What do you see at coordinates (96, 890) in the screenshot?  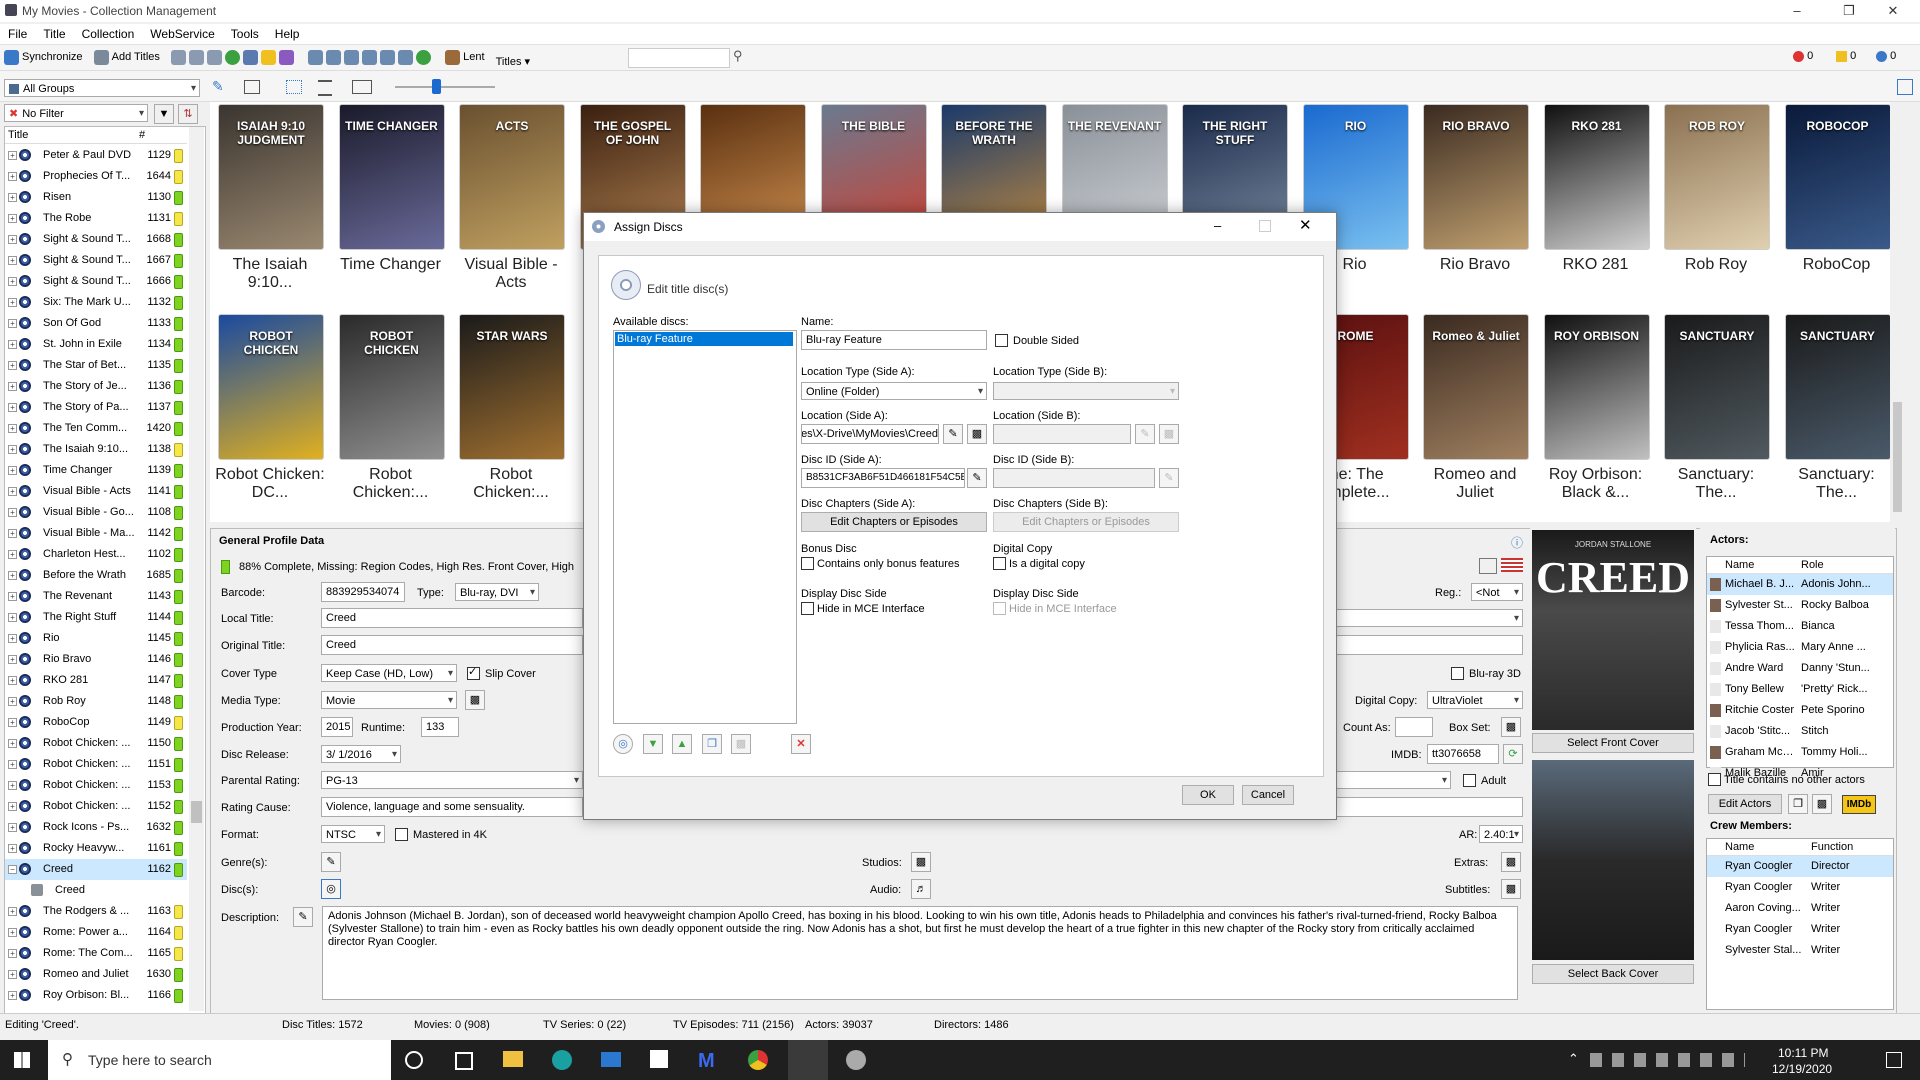 I see `list-item: Creed` at bounding box center [96, 890].